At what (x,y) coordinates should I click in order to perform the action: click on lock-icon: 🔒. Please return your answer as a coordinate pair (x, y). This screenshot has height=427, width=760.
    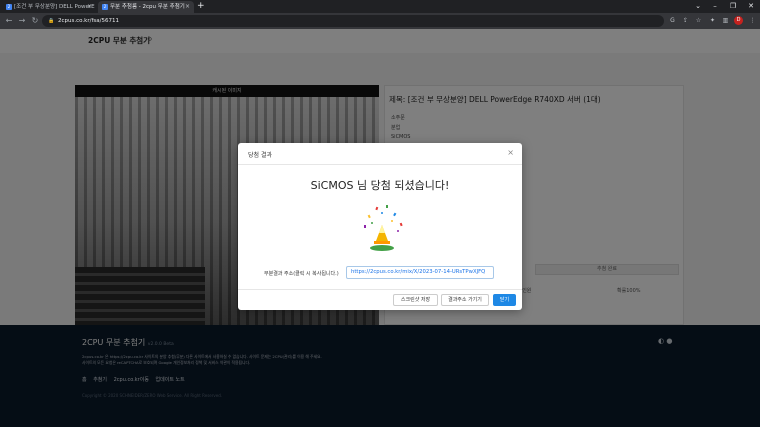
    Looking at the image, I should click on (51, 21).